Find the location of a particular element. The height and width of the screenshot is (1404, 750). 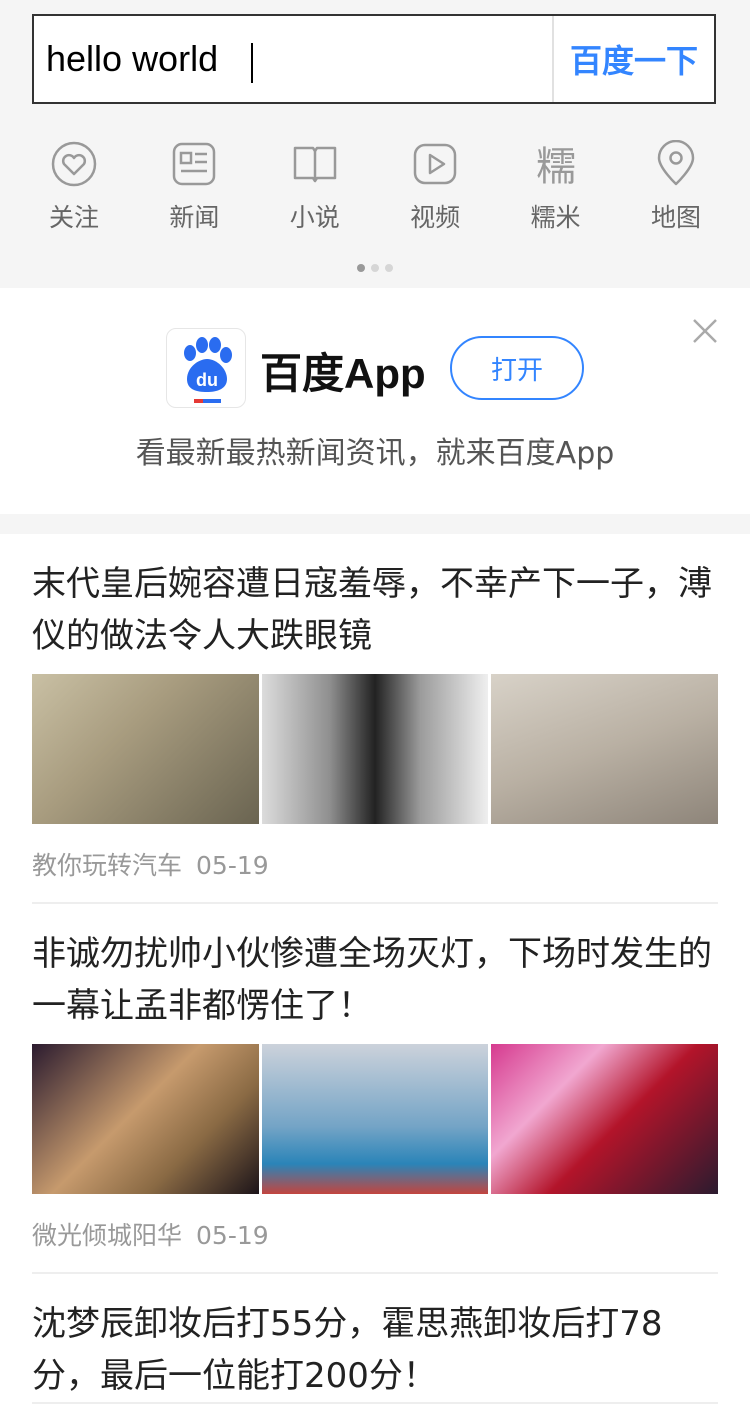

baidu-paw-icon: du is located at coordinates (208, 370).